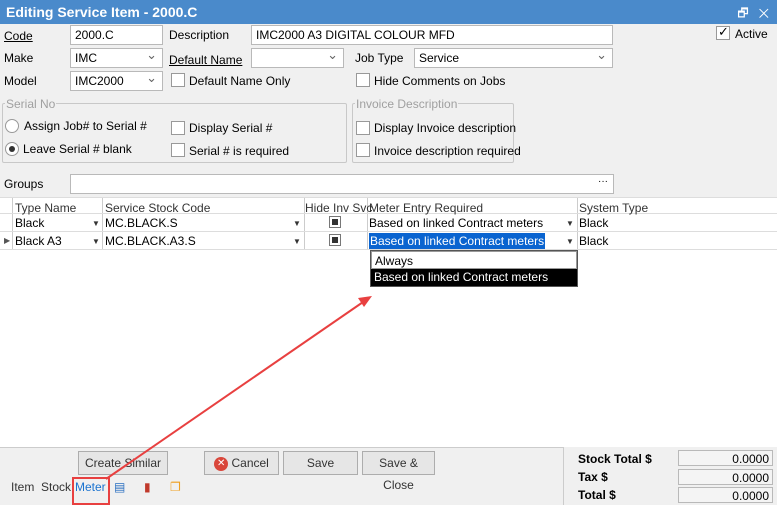  Describe the element at coordinates (238, 388) in the screenshot. I see `annotation-arrow` at that location.